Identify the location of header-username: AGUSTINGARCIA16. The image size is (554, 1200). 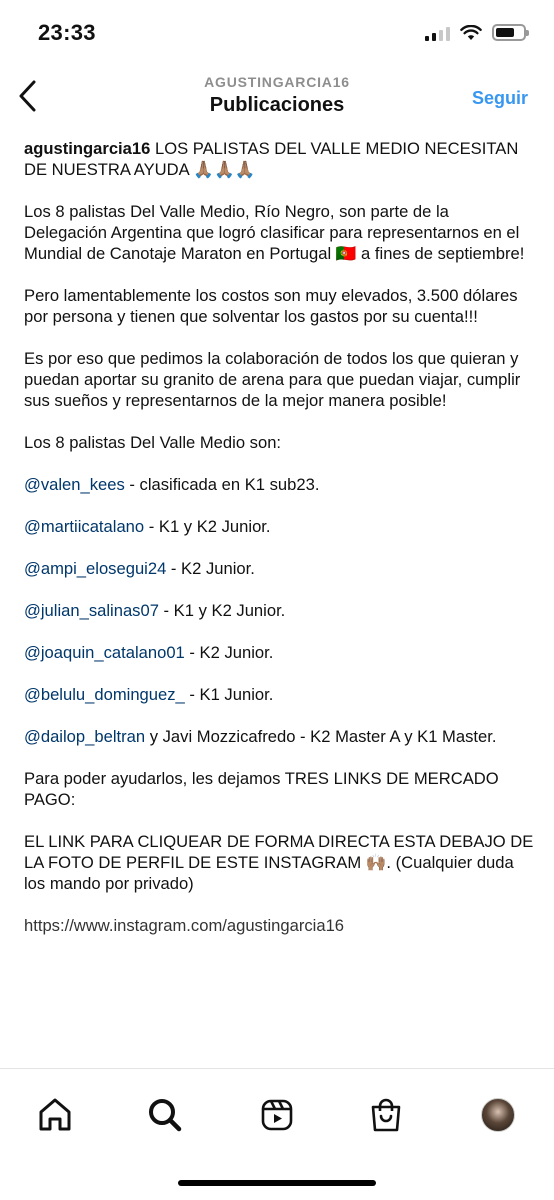
(277, 82).